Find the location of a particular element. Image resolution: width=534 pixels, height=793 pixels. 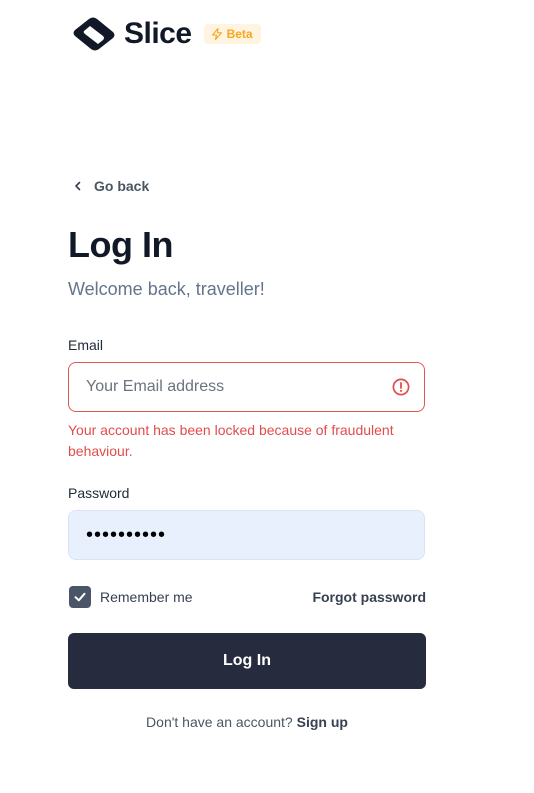

brand-header: Slice Beta is located at coordinates (166, 34).